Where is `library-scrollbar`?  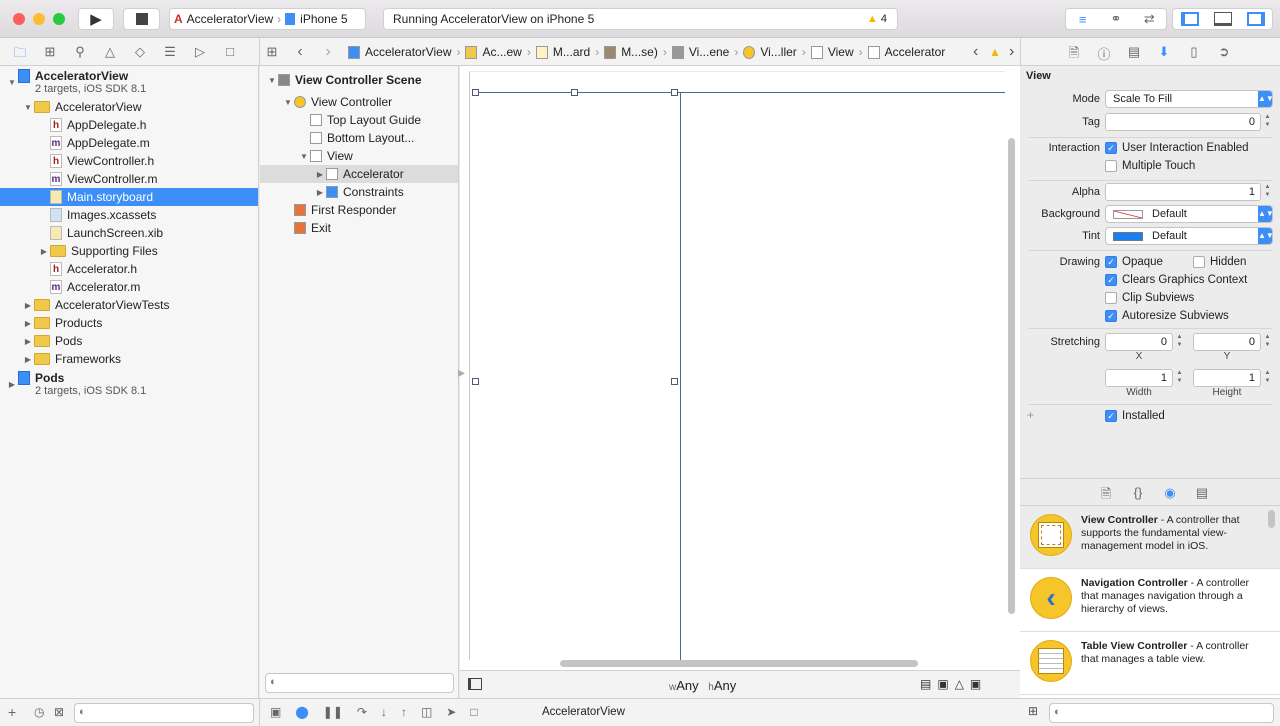
library-scrollbar is located at coordinates (1271, 519).